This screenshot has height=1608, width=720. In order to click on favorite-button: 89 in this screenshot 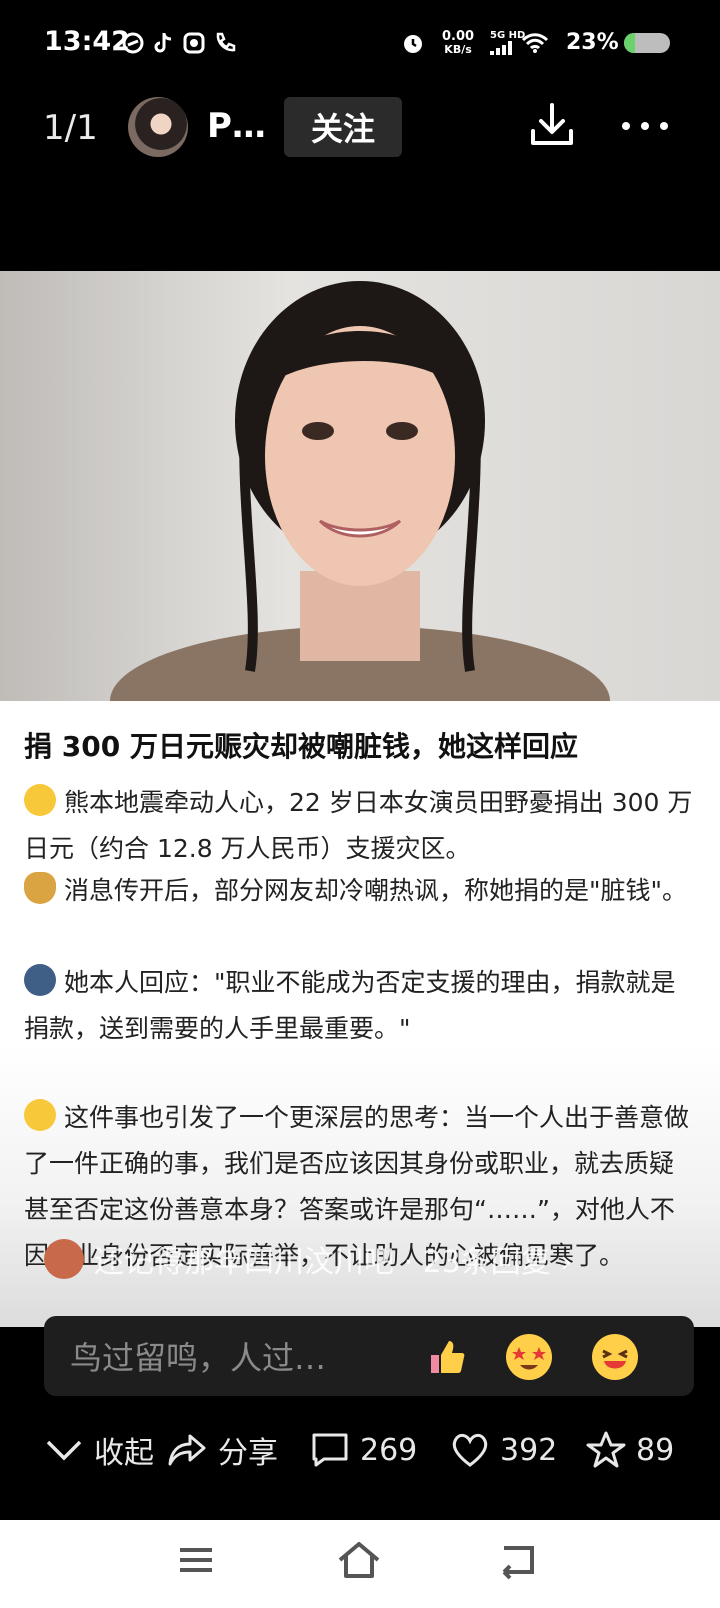, I will do `click(630, 1450)`.